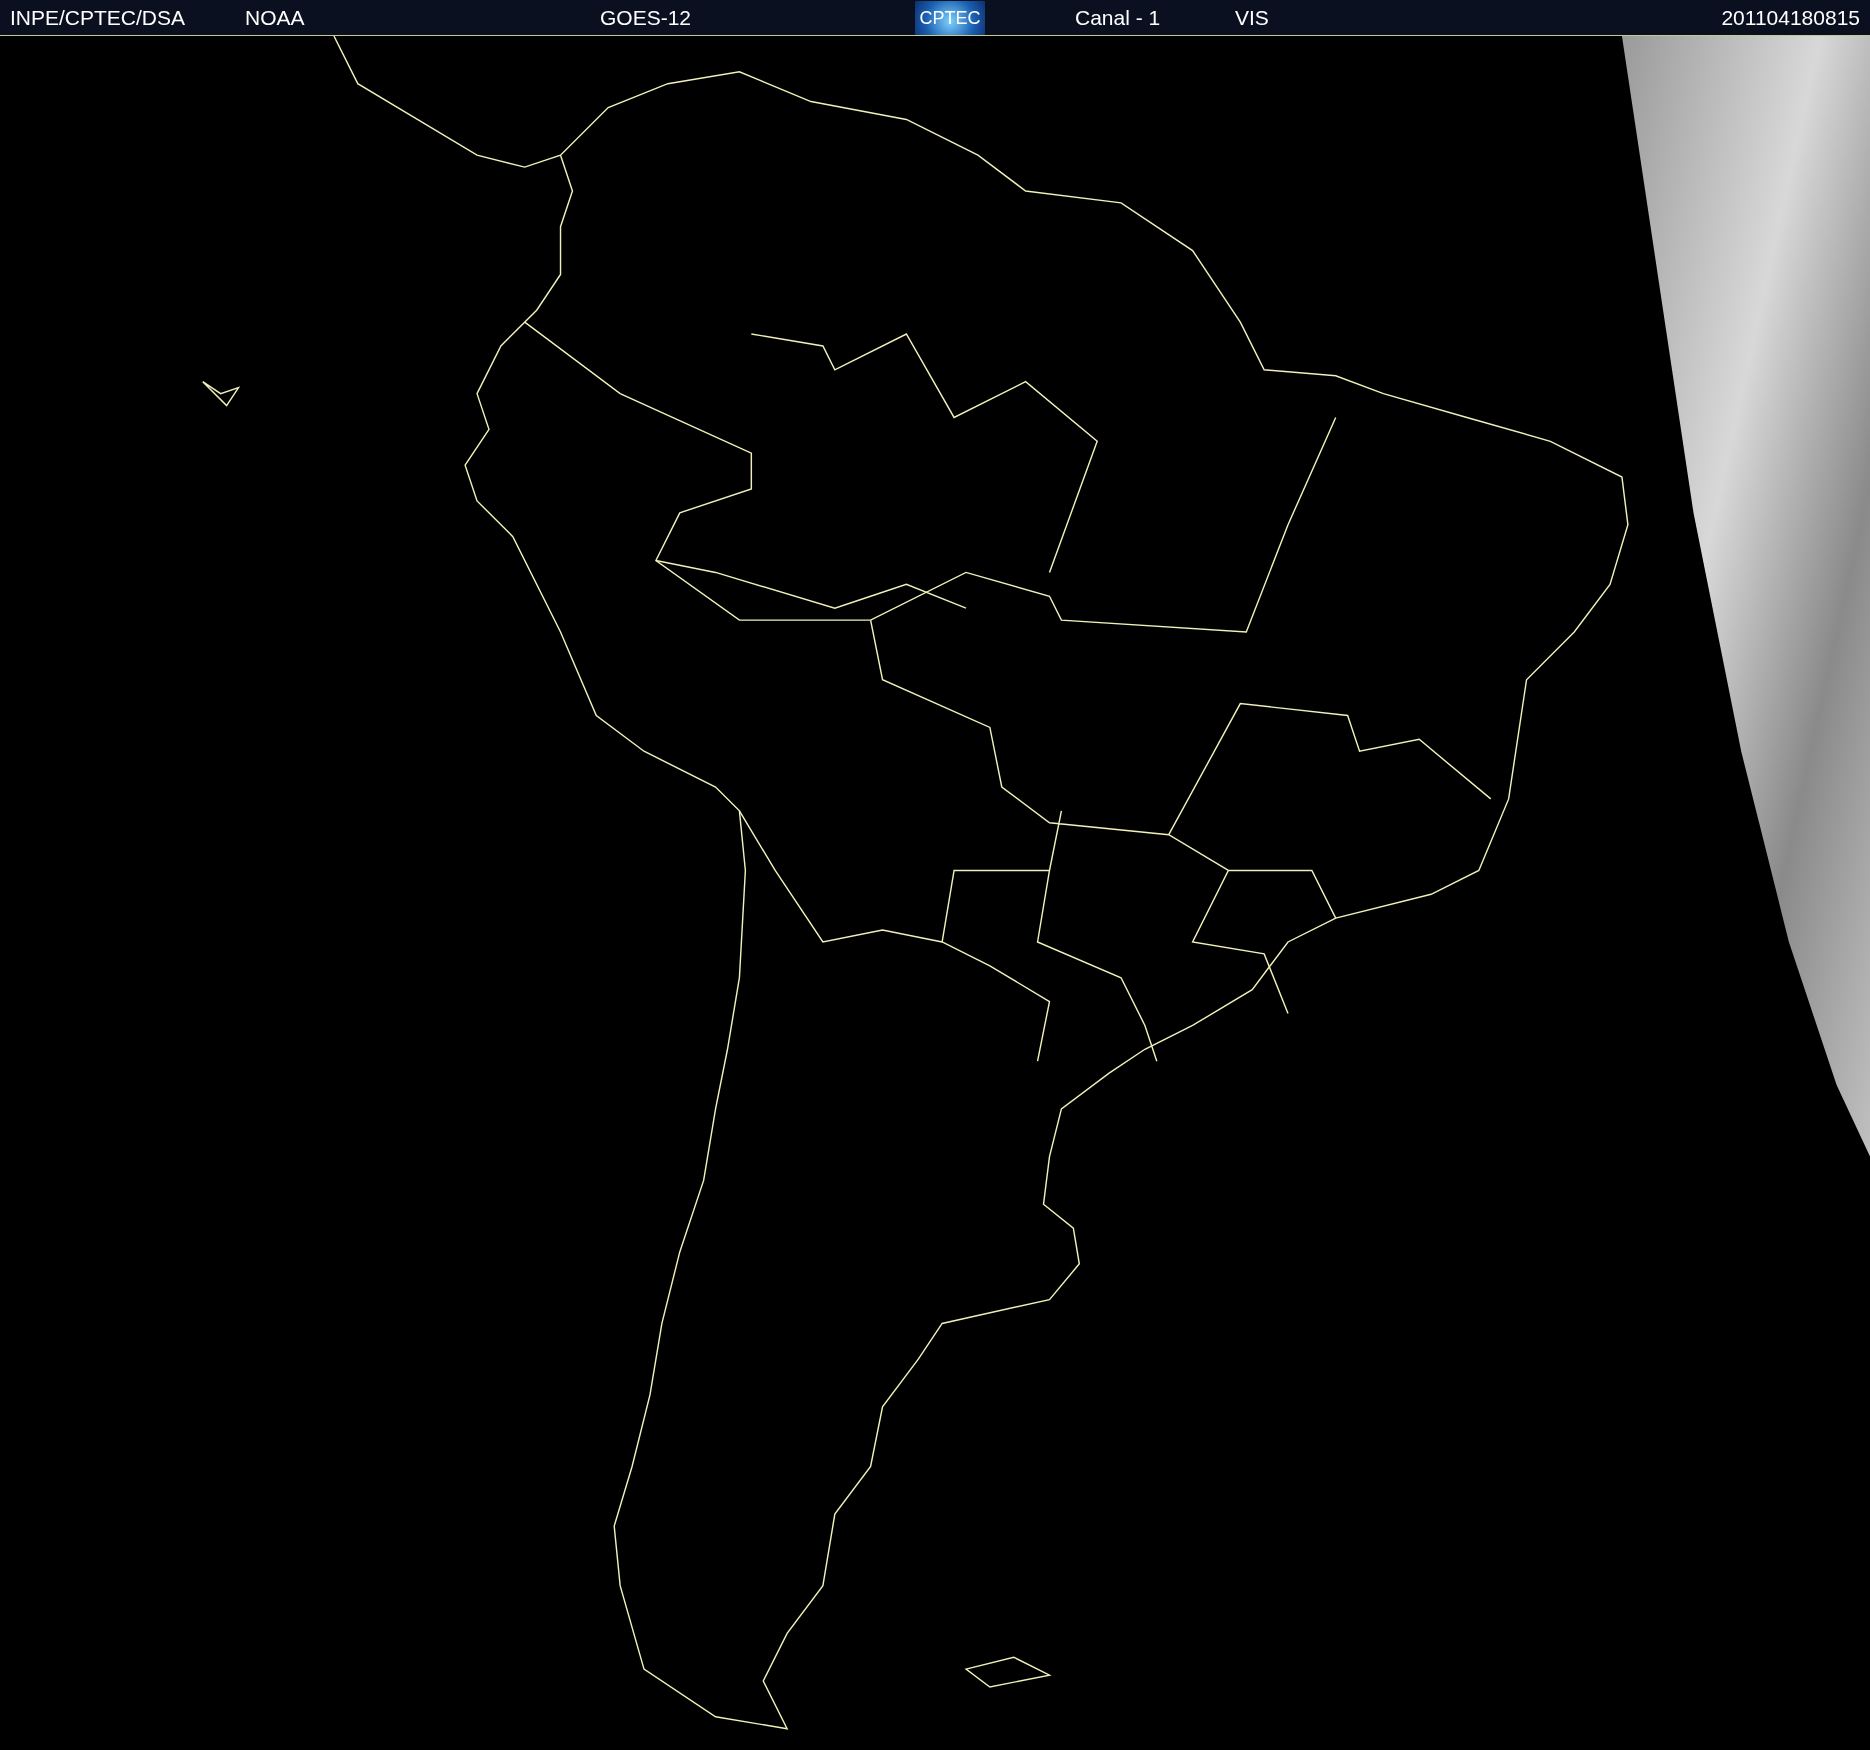 The width and height of the screenshot is (1870, 1750). I want to click on header-label: Canal - 1, so click(1118, 17).